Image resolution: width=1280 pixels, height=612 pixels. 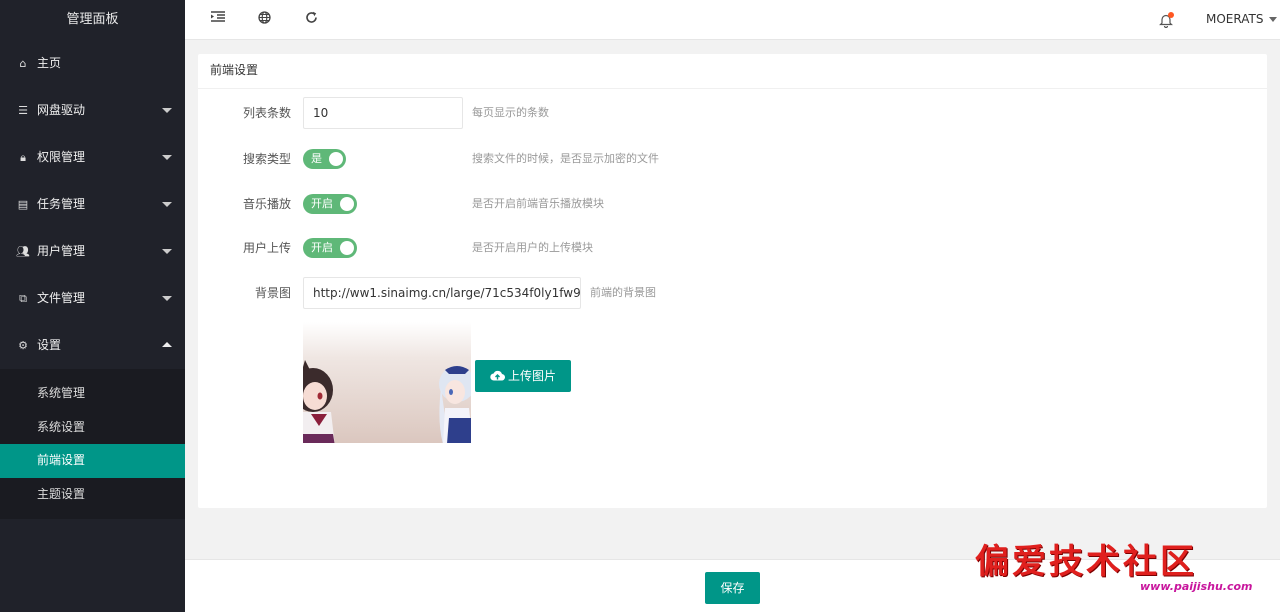 What do you see at coordinates (732, 113) in the screenshot?
I see `field-row-page-size: 列表条数 10 每页显示的条数` at bounding box center [732, 113].